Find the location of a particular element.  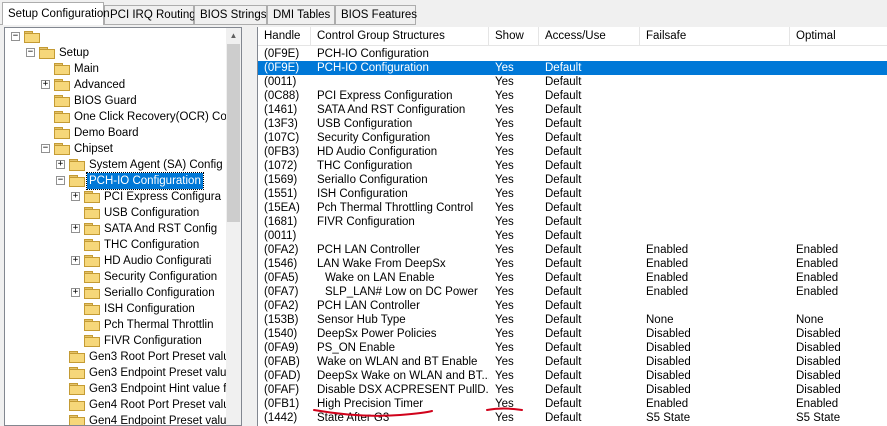

tree-node: − Chipset is located at coordinates (116, 149).